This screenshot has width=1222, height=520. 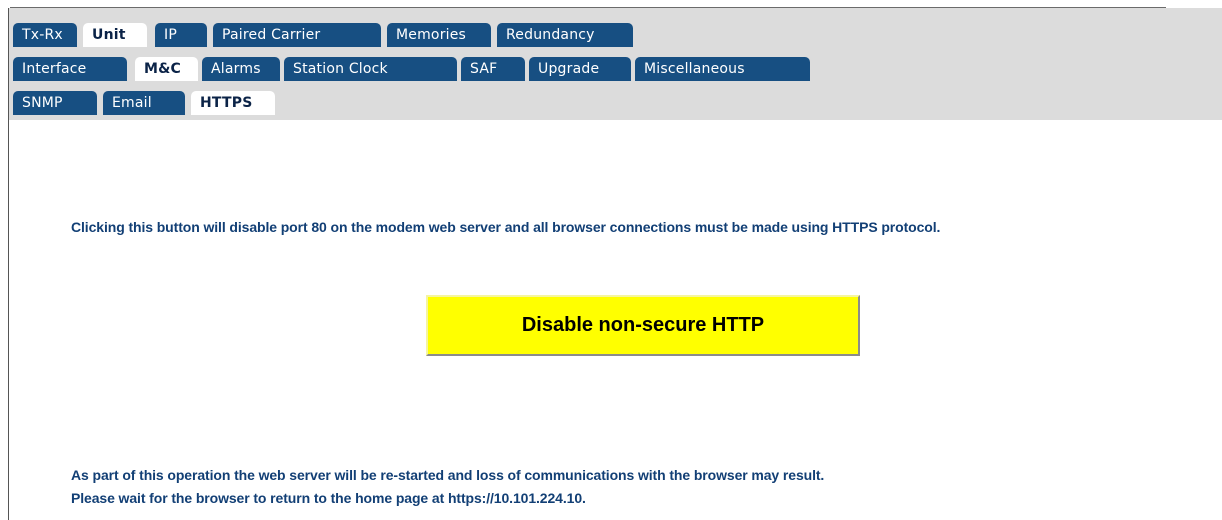 What do you see at coordinates (297, 35) in the screenshot?
I see `tab-paired-carrier: Paired Carrier` at bounding box center [297, 35].